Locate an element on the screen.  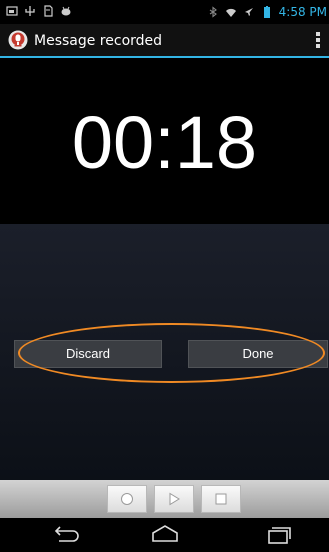
recent-apps-icon is located at coordinates (279, 535).